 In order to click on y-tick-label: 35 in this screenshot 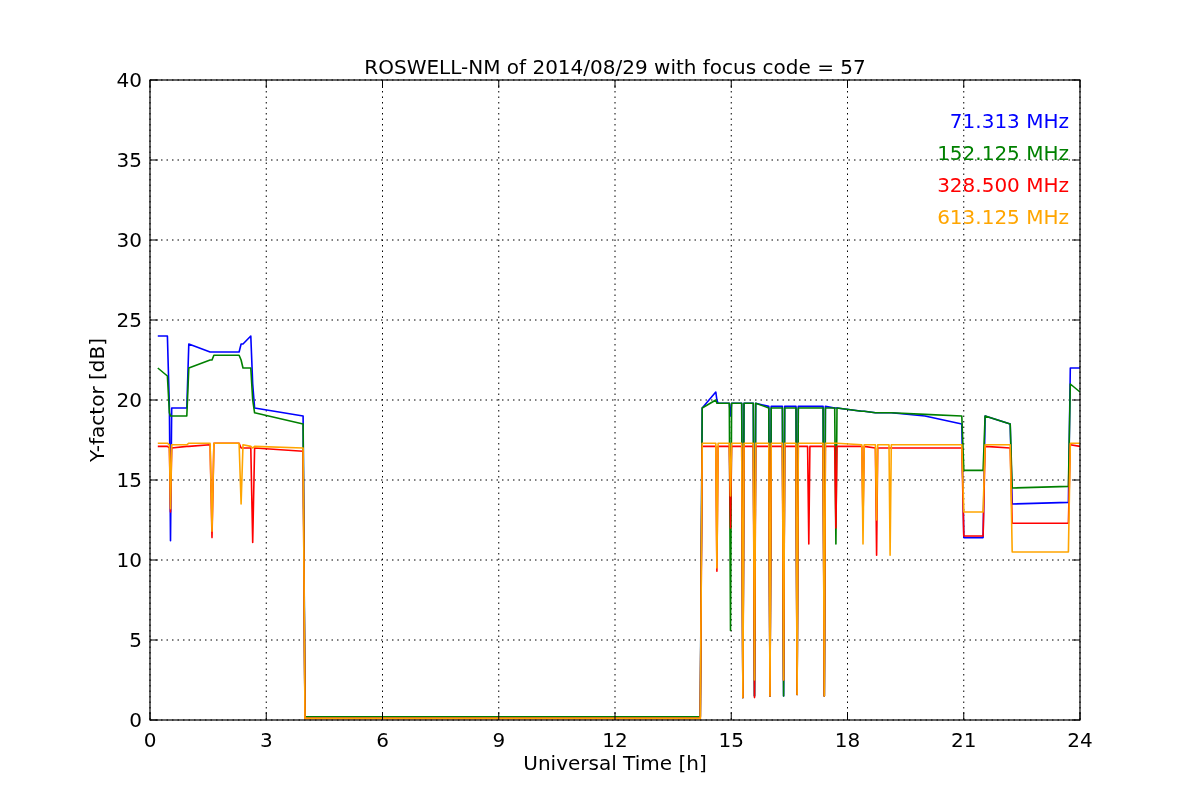, I will do `click(129, 160)`.